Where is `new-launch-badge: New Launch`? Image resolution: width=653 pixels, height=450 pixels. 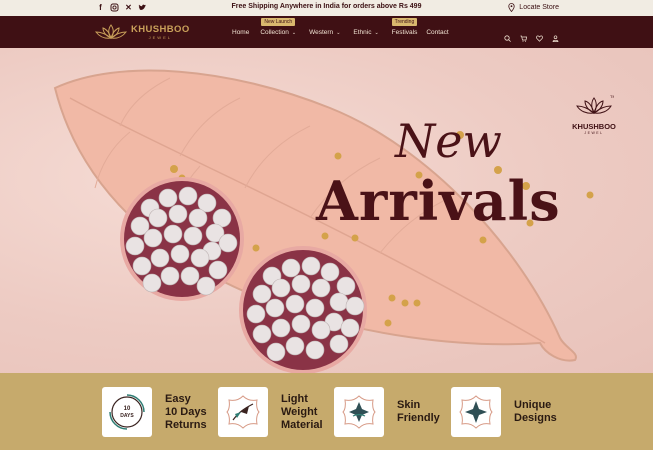 new-launch-badge: New Launch is located at coordinates (278, 22).